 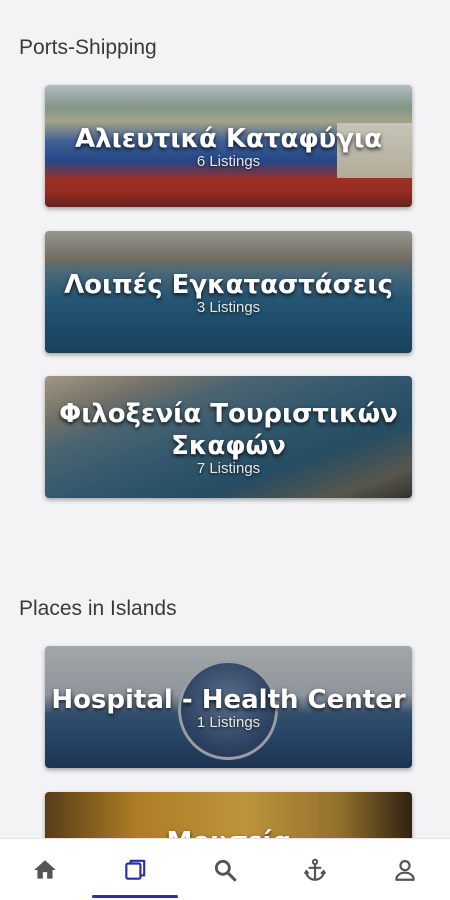 I want to click on card-listing-count: 7 Listings, so click(x=228, y=468).